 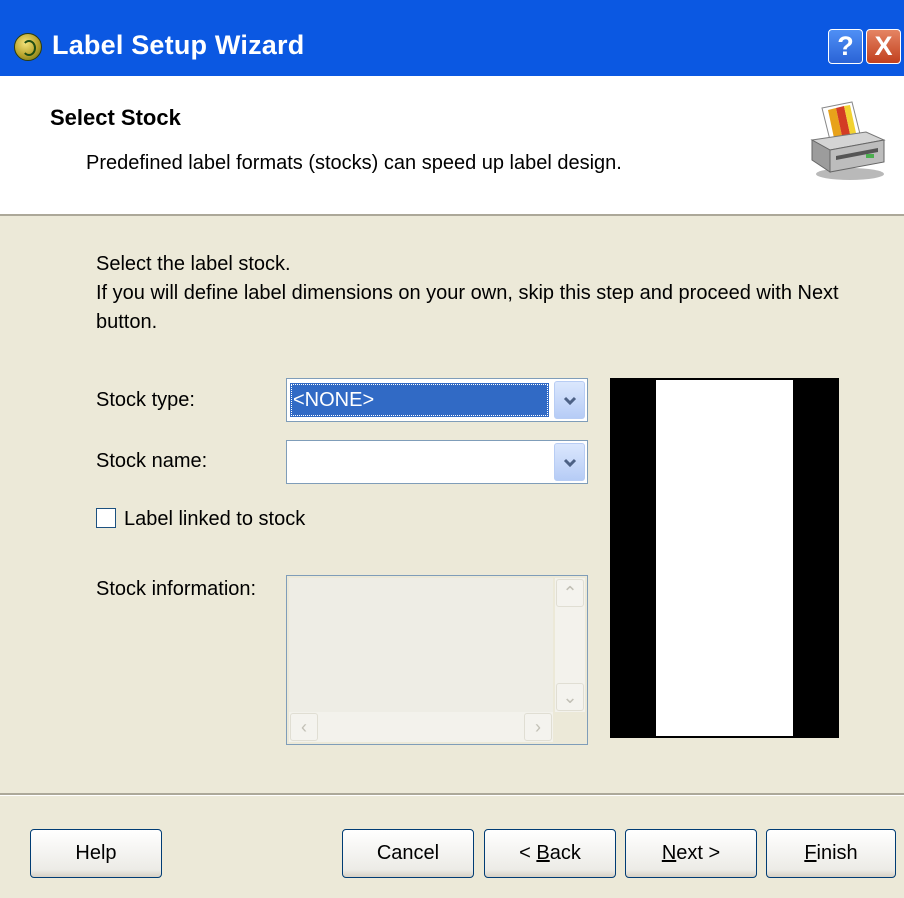 What do you see at coordinates (538, 727) in the screenshot?
I see `scroll-right-button: ›` at bounding box center [538, 727].